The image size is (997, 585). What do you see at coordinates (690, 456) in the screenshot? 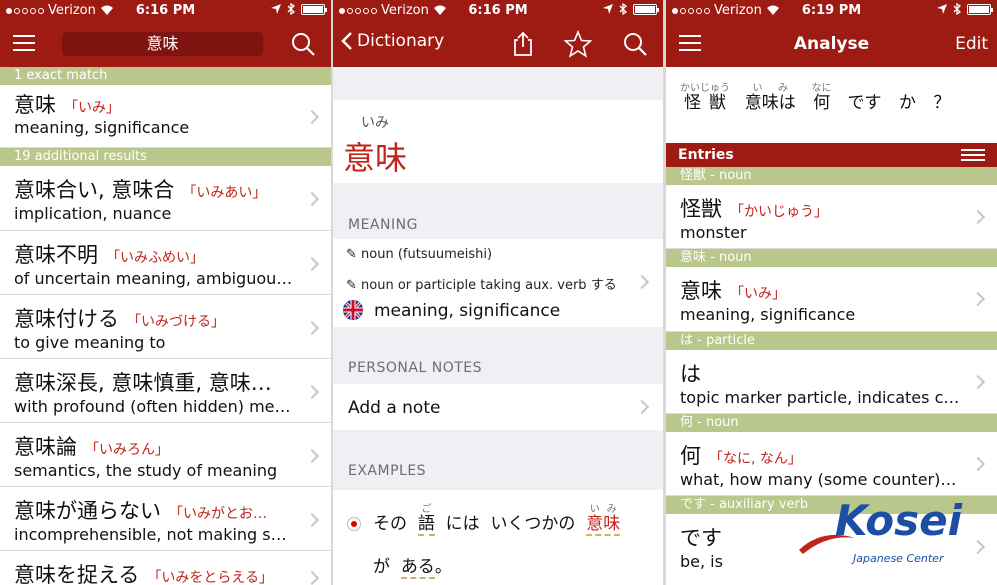
I see `entry-word: 何` at bounding box center [690, 456].